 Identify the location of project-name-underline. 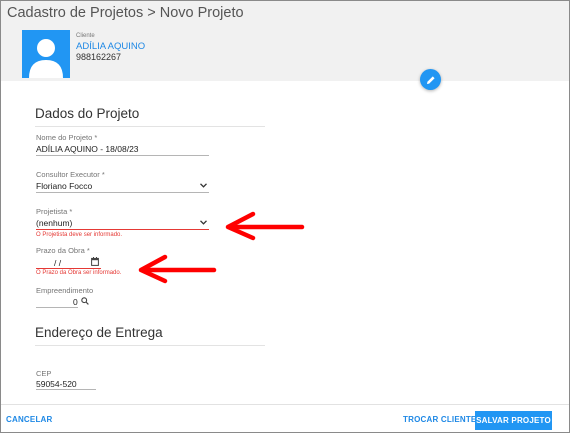
(122, 155).